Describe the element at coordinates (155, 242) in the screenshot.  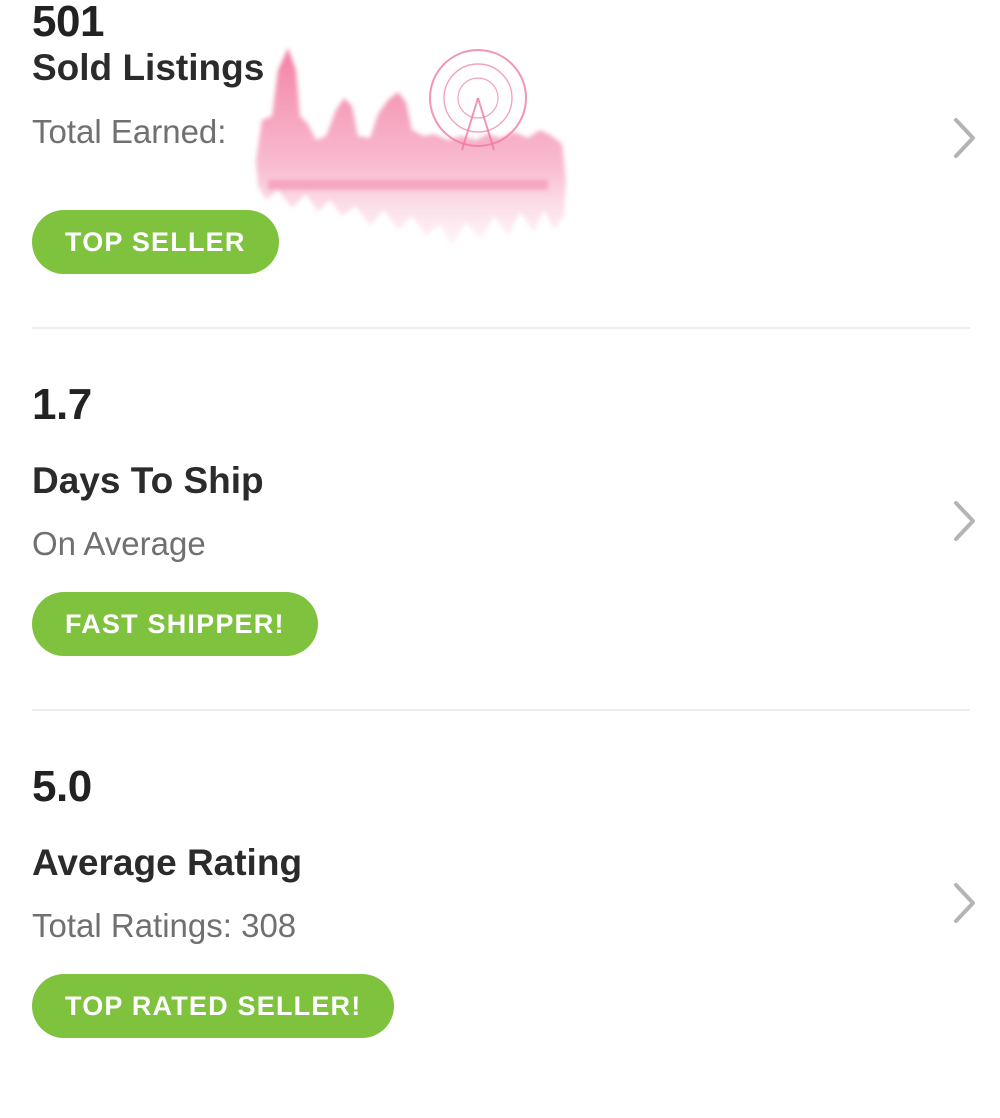
I see `top-seller-badge: TOP SELLER` at that location.